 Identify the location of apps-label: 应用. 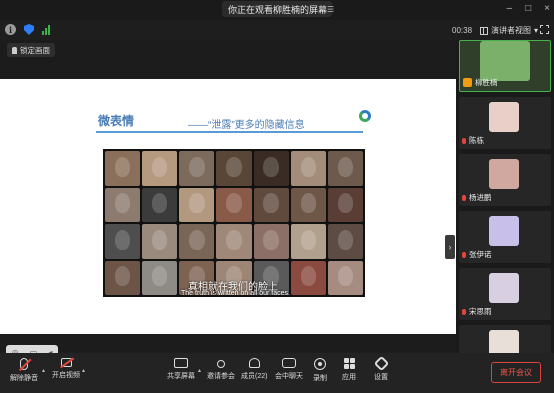
(349, 377).